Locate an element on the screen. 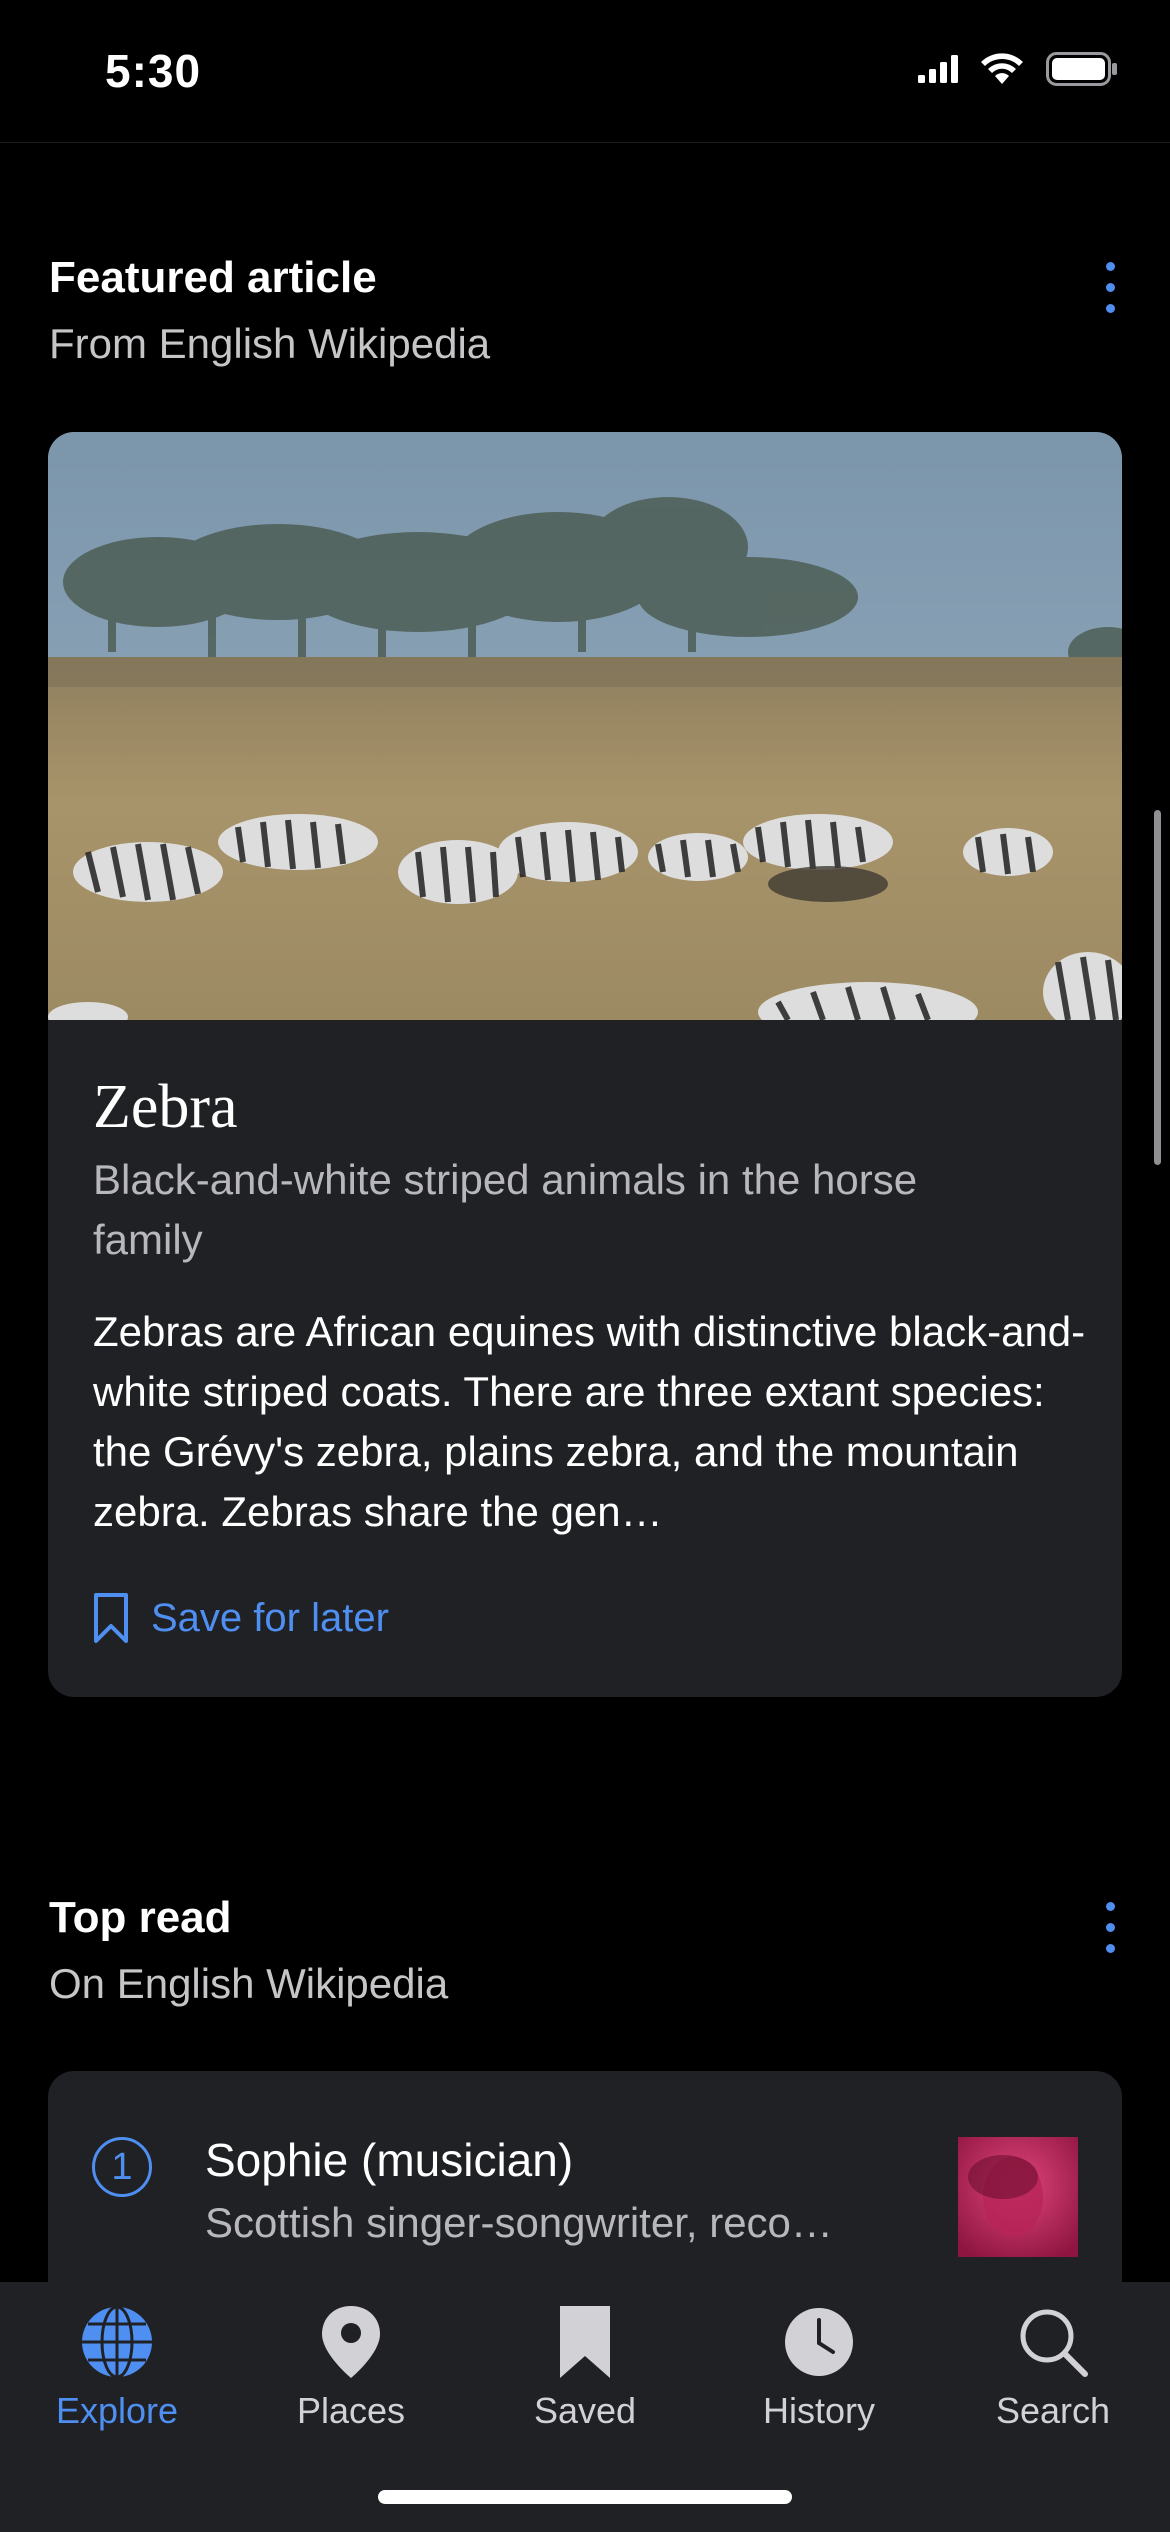 The image size is (1170, 2532). scroll-indicator is located at coordinates (1157, 987).